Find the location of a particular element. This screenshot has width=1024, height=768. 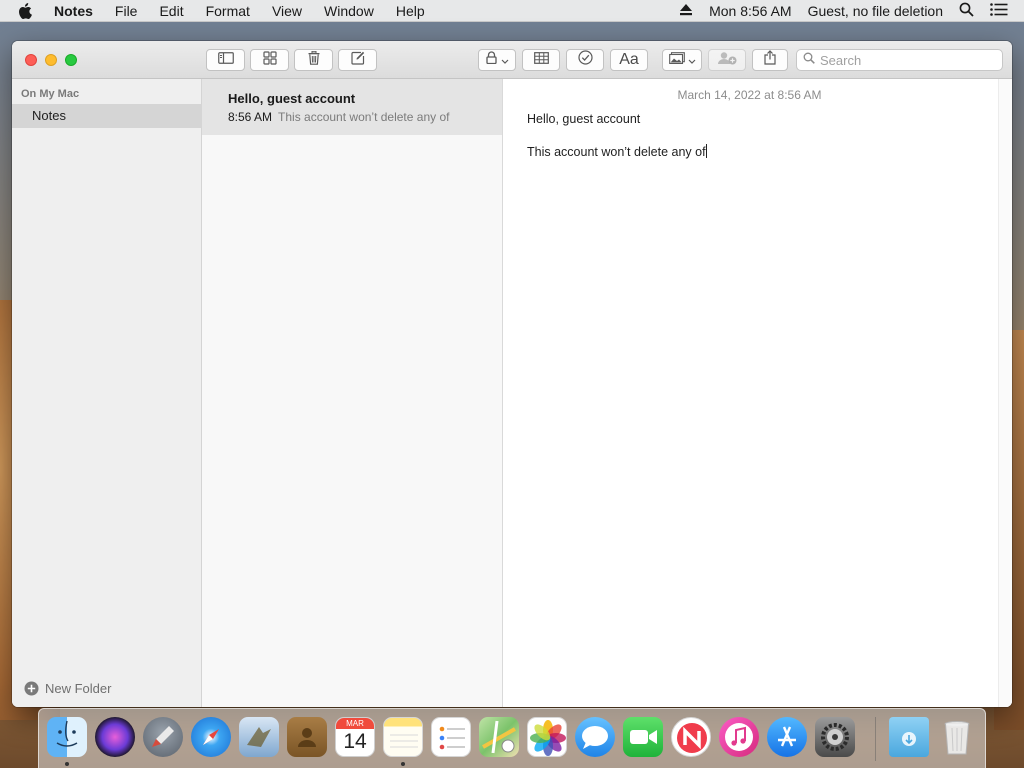

siri-icon is located at coordinates (115, 737).